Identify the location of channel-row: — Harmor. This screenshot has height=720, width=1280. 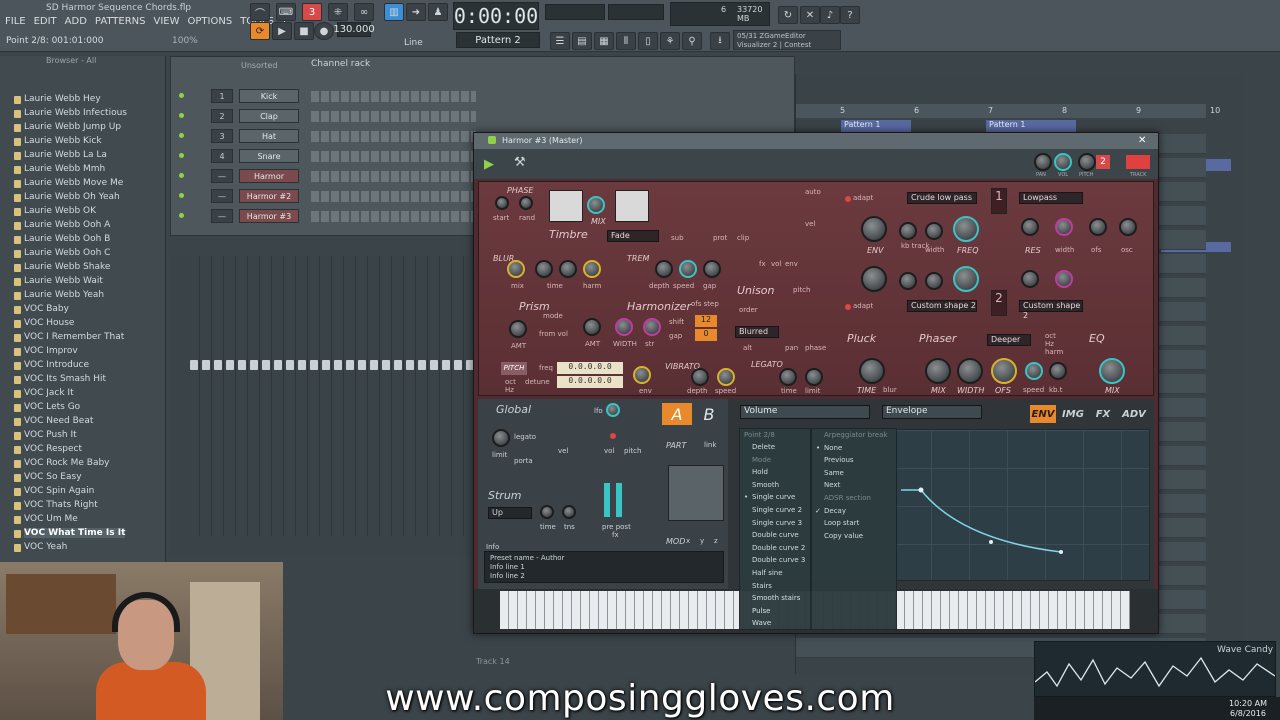
(325, 177).